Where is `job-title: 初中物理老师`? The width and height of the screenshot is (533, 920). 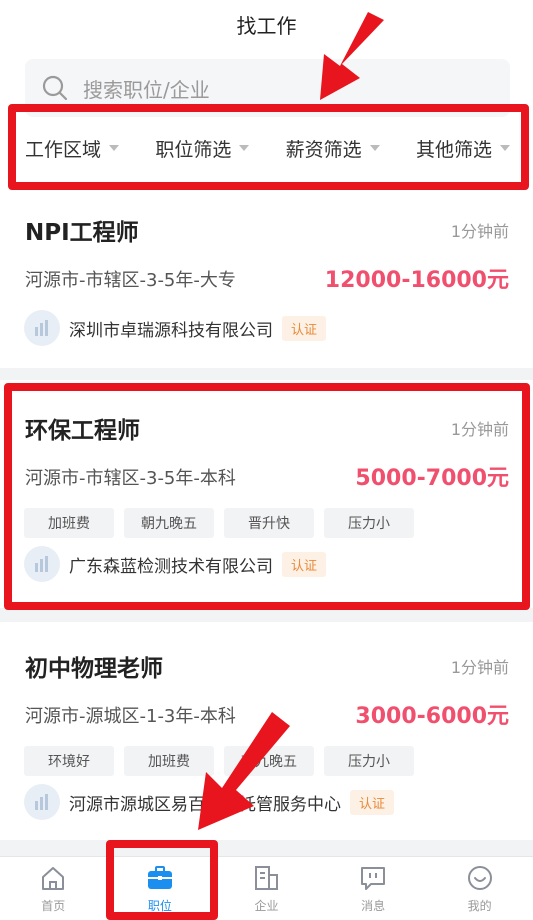
job-title: 初中物理老师 is located at coordinates (94, 669).